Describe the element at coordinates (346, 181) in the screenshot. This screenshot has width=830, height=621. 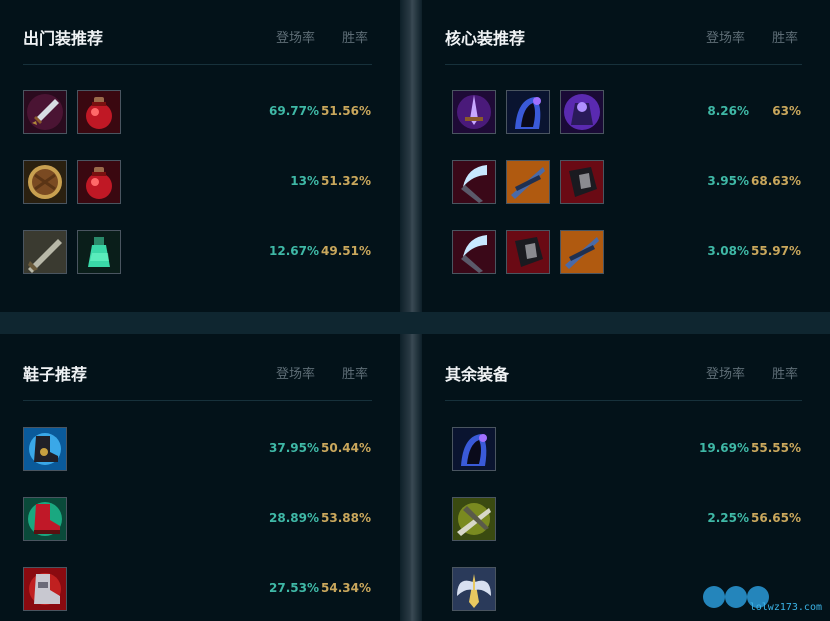
I see `win-rate: 51.32%` at that location.